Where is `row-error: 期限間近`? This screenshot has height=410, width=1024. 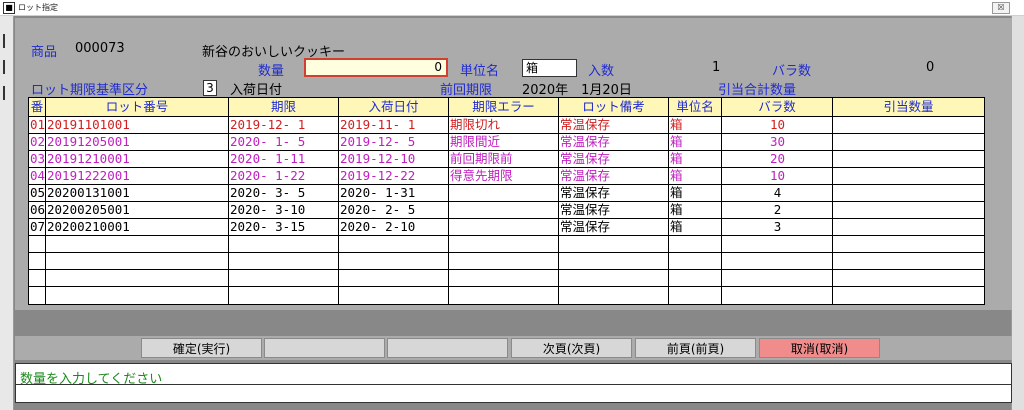
row-error: 期限間近 is located at coordinates (504, 142).